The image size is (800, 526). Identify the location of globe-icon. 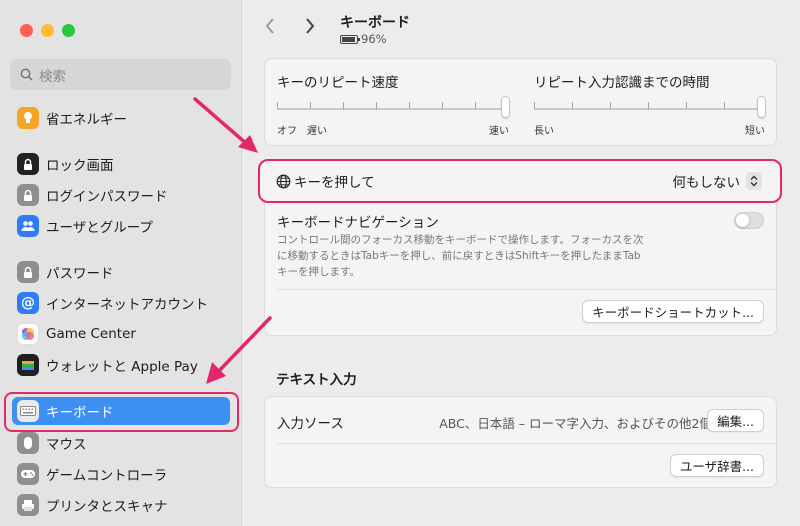
(283, 181).